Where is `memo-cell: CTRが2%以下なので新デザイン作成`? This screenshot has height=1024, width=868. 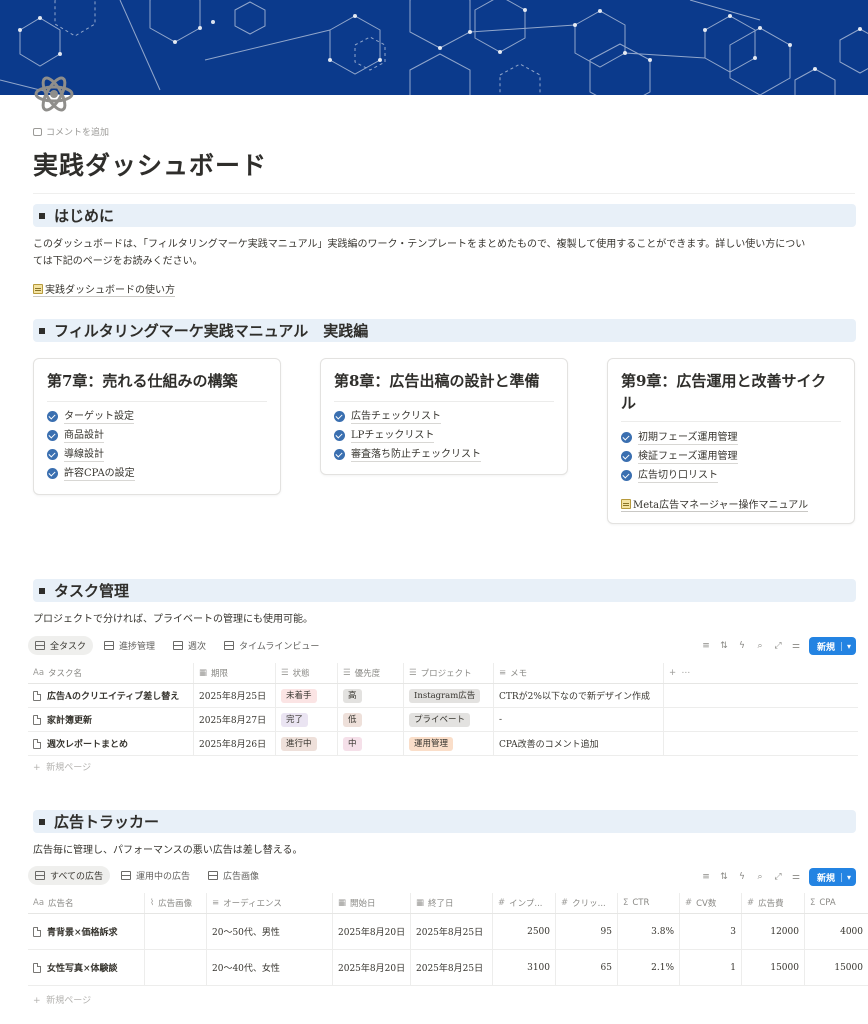
memo-cell: CTRが2%以下なので新デザイン作成 is located at coordinates (579, 695).